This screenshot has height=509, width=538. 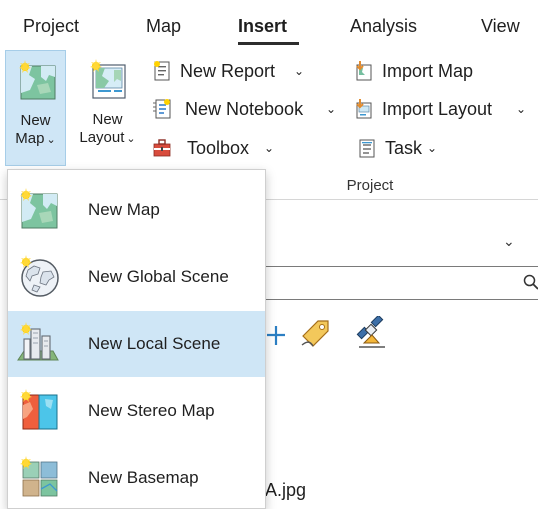 I want to click on new-layout-label: New Layout ⌄, so click(x=107, y=129).